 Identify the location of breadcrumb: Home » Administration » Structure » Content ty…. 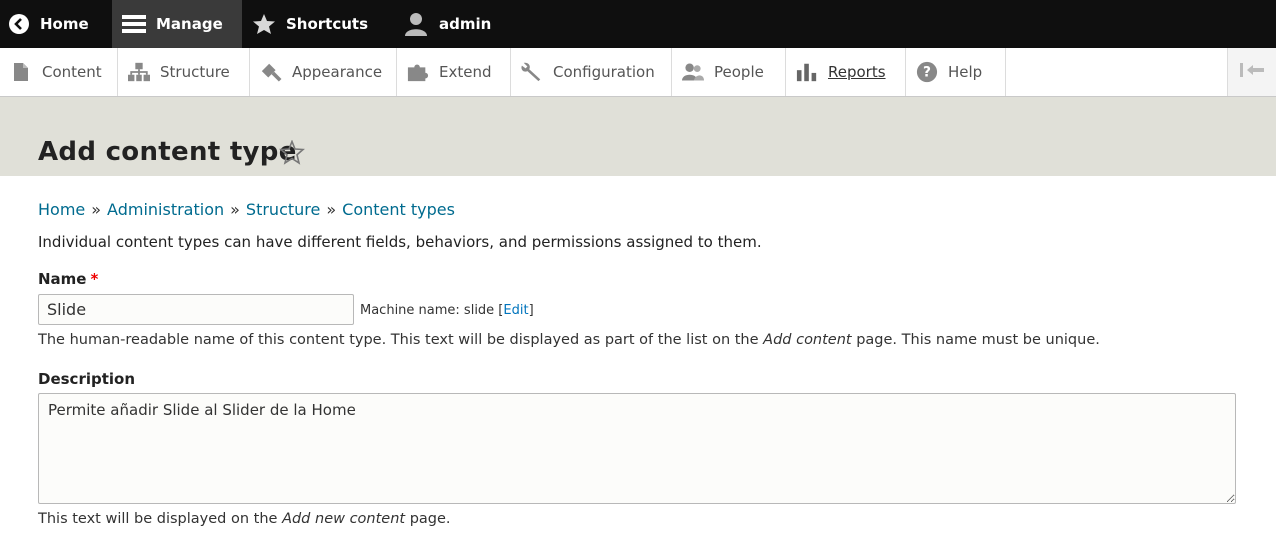
(246, 209).